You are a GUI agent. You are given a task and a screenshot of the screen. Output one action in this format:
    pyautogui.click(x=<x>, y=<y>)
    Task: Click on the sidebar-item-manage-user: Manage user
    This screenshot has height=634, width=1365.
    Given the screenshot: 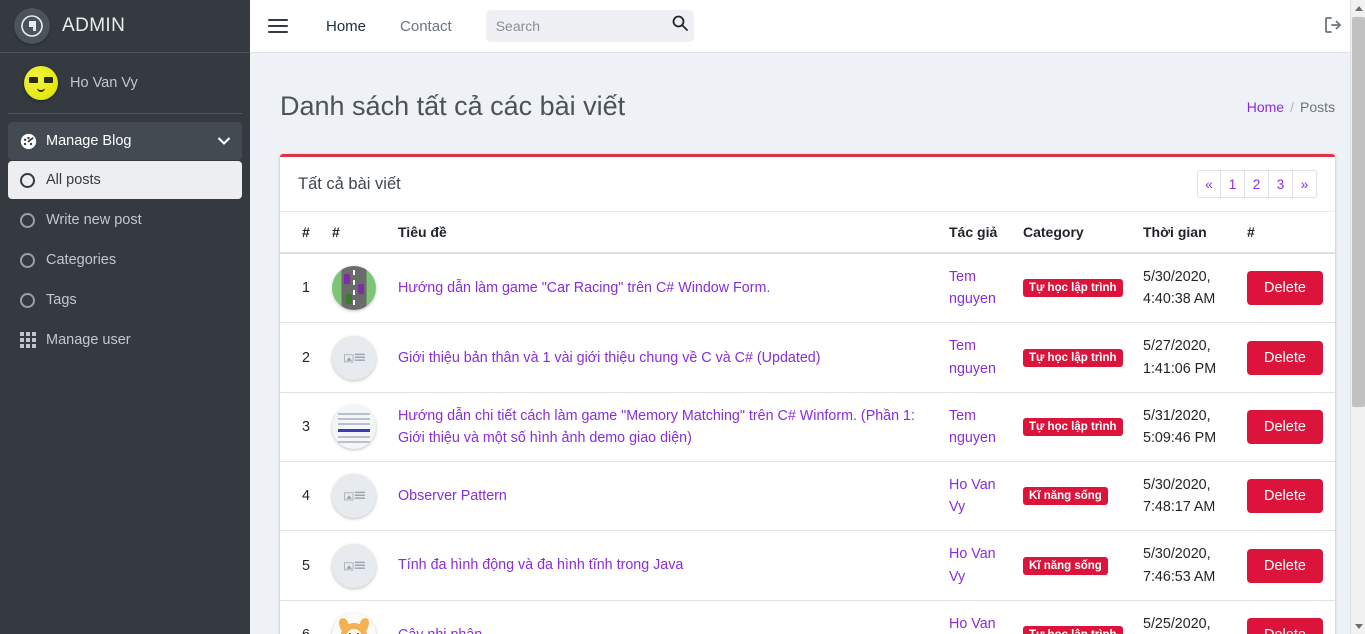 What is the action you would take?
    pyautogui.click(x=125, y=340)
    